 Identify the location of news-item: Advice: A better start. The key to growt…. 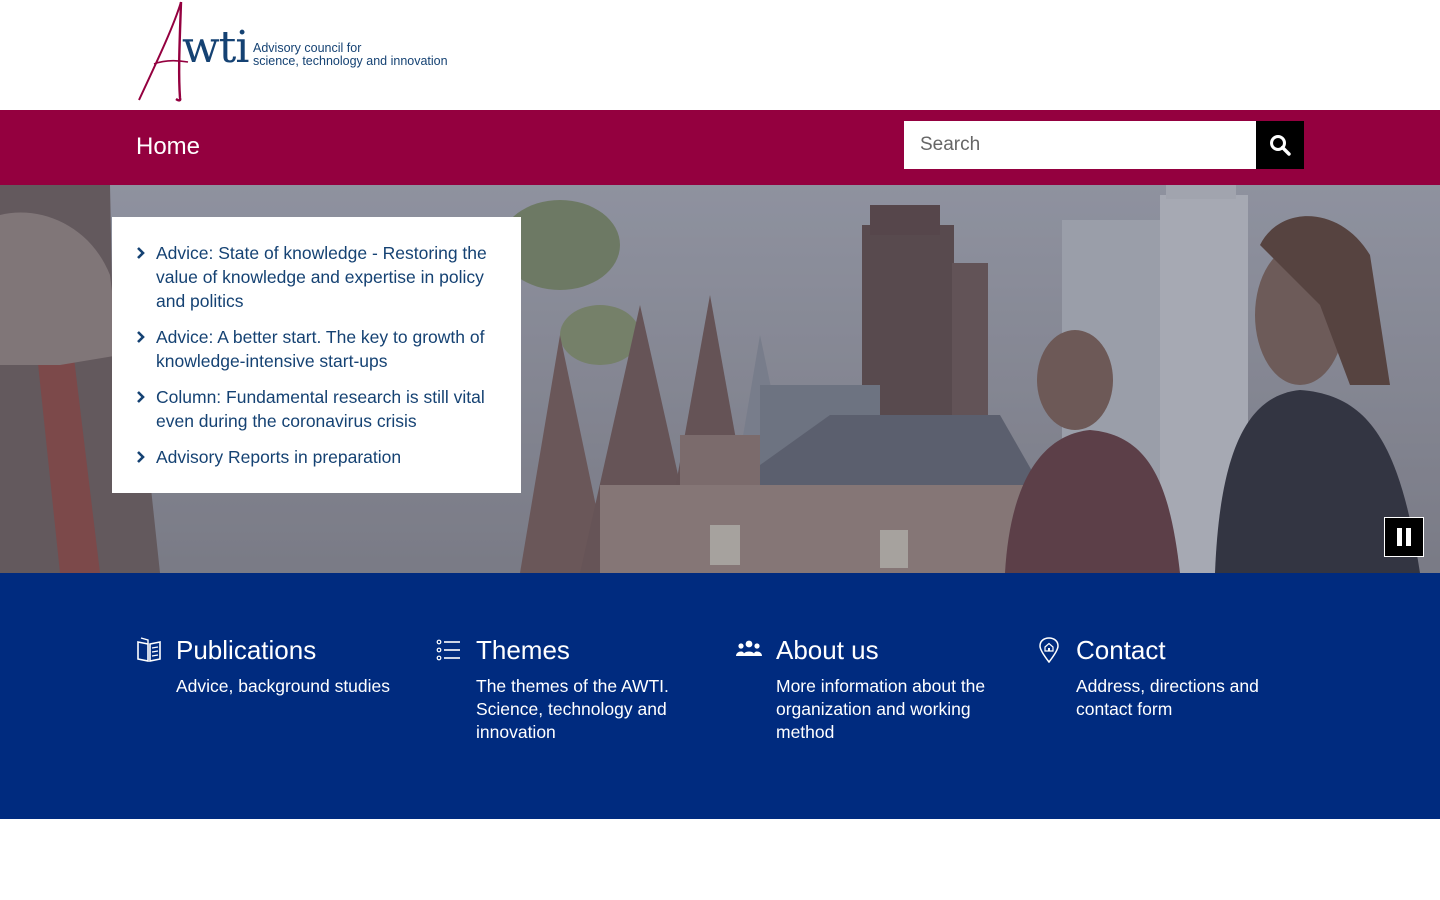
(318, 349).